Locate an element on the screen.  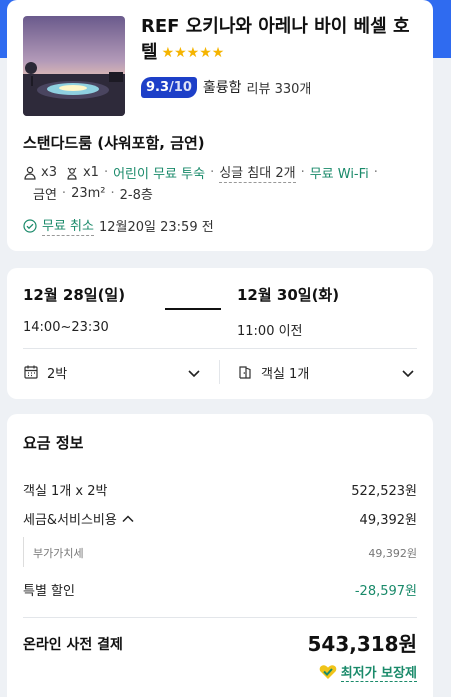
guarantee-label: 최저가 보장제 is located at coordinates (378, 672).